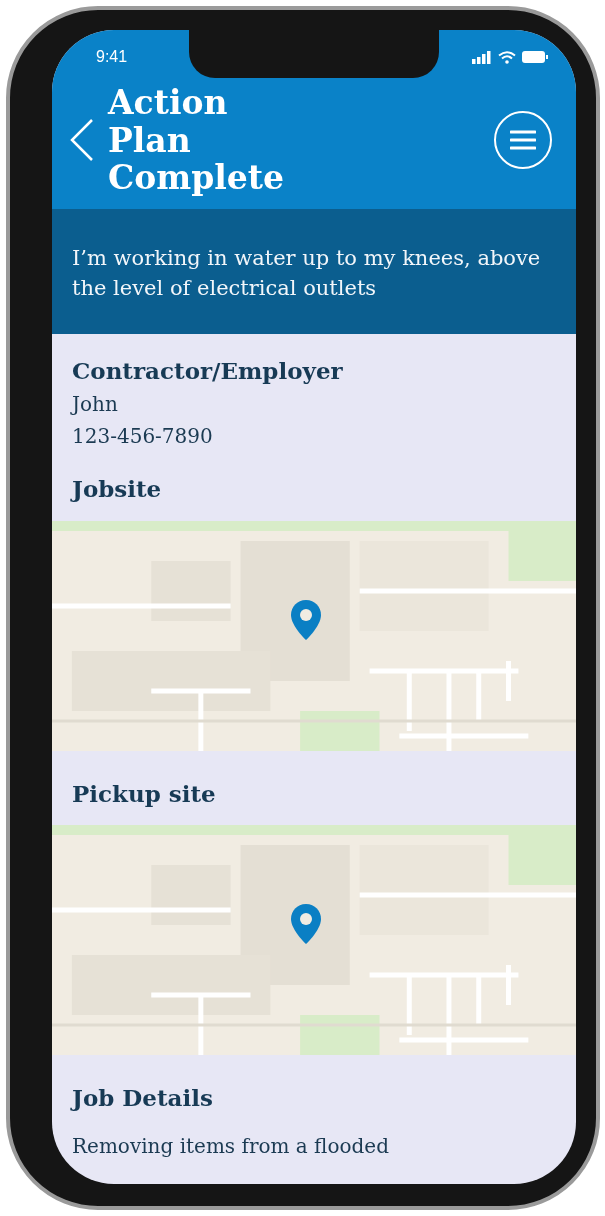  I want to click on section-heading: Contractor/Employer, so click(207, 370).